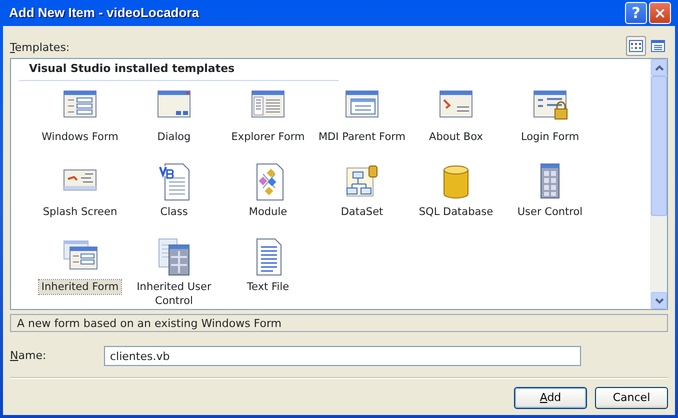 Image resolution: width=678 pixels, height=418 pixels. I want to click on template-item: Windows Form, so click(80, 137).